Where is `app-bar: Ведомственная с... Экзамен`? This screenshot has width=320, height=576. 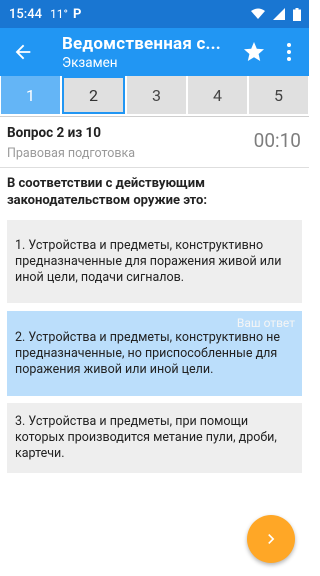 app-bar: Ведомственная с... Экзамен is located at coordinates (154, 52).